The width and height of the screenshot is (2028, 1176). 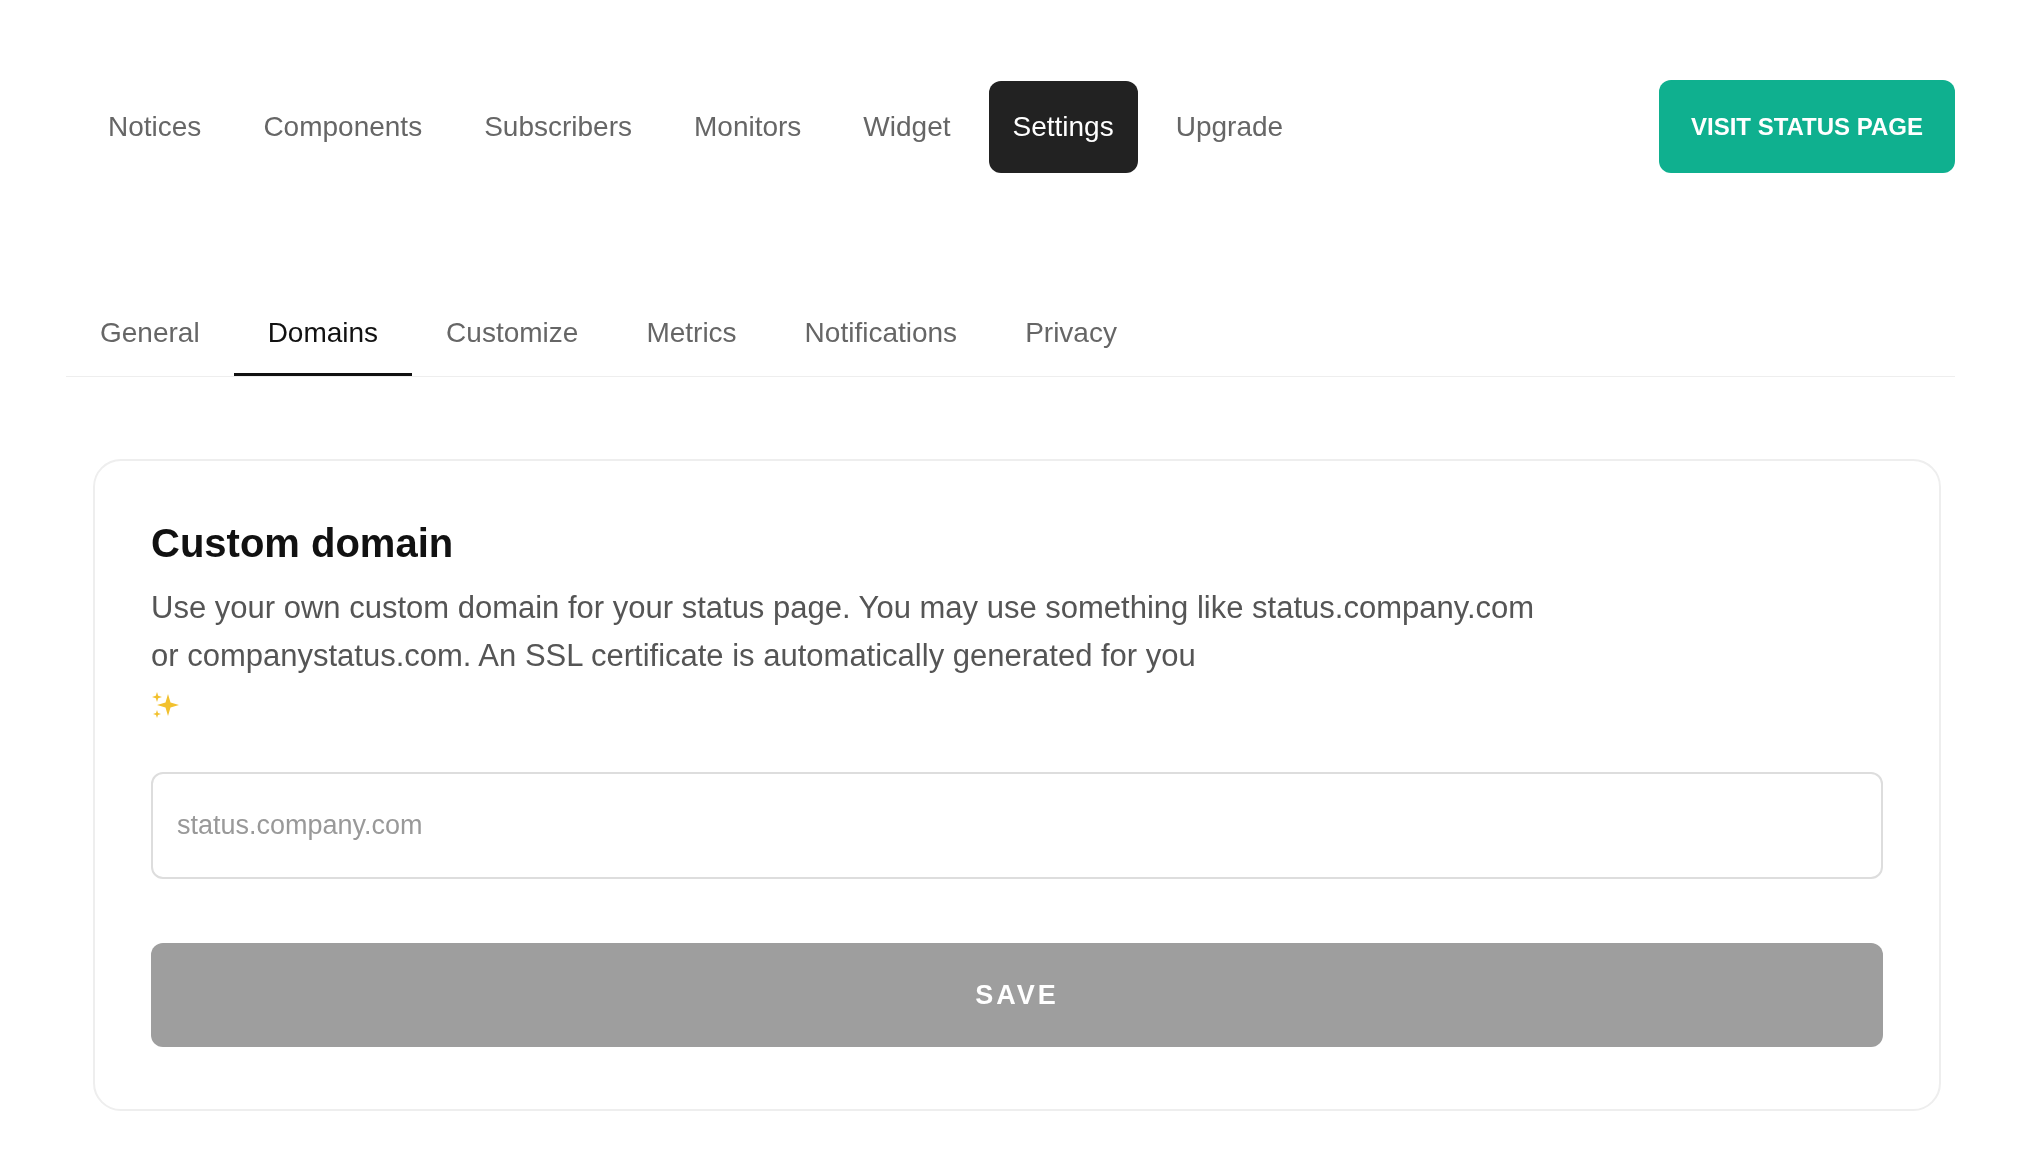 I want to click on nav-tab: Components, so click(x=343, y=126).